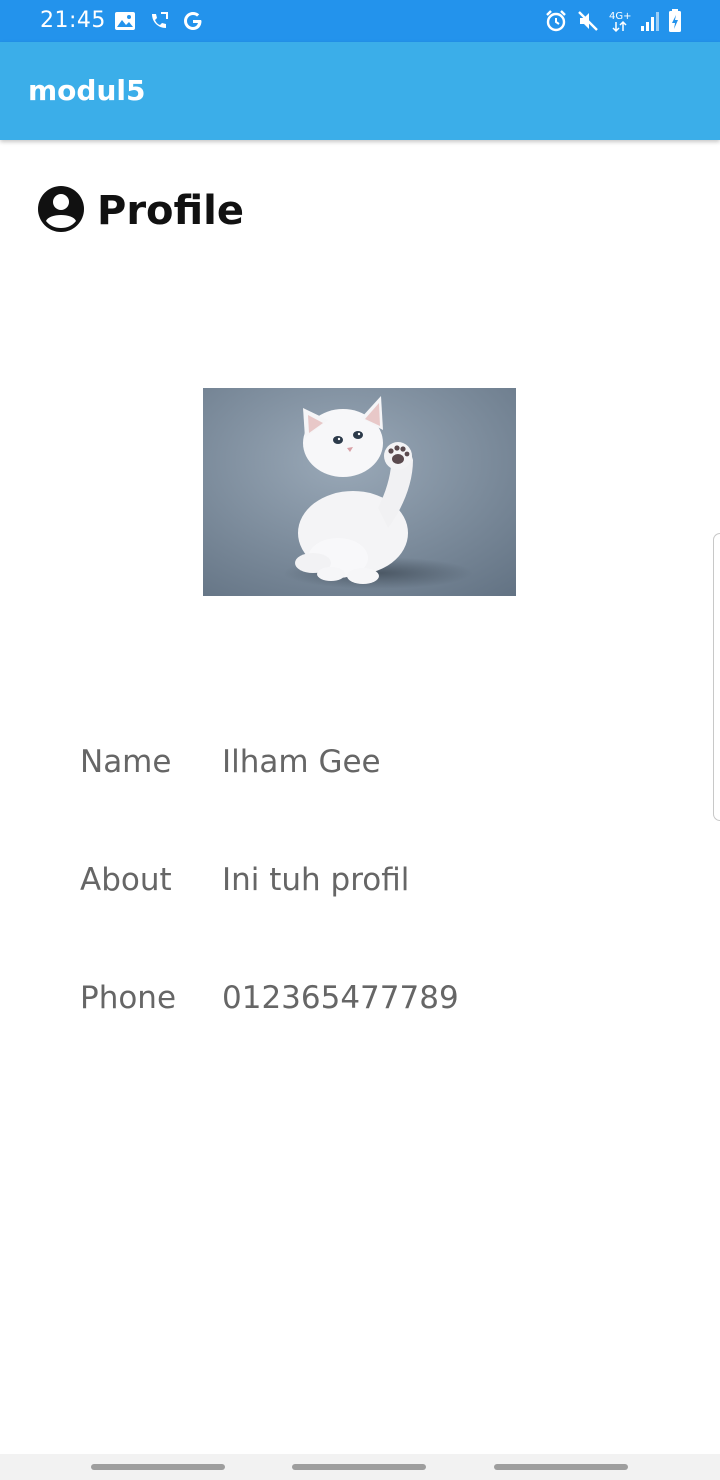 This screenshot has width=720, height=1480. I want to click on profile-heading: Profile, so click(140, 211).